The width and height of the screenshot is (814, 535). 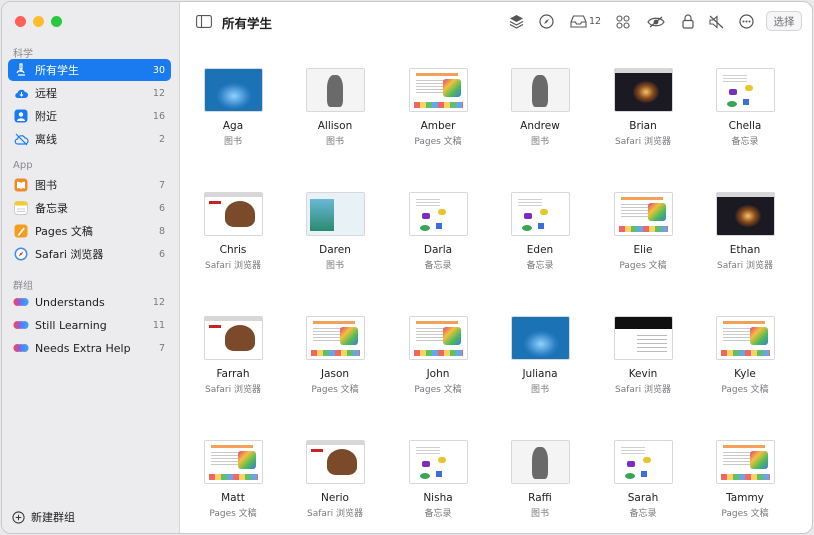 What do you see at coordinates (233, 366) in the screenshot?
I see `student-tile: Farrah Safari 浏览器` at bounding box center [233, 366].